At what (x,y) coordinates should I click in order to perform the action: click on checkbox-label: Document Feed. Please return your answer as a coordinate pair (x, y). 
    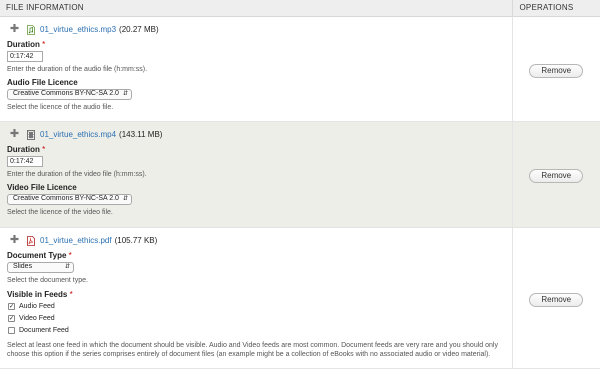
    Looking at the image, I should click on (44, 330).